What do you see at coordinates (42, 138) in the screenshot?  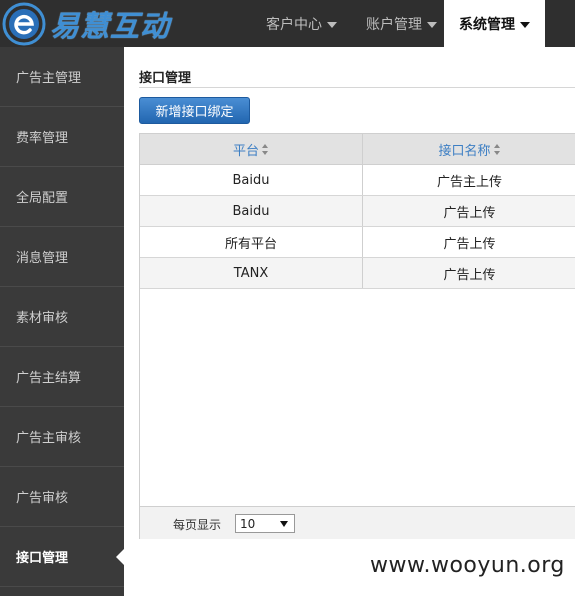 I see `sidebar-item-label: 费率管理` at bounding box center [42, 138].